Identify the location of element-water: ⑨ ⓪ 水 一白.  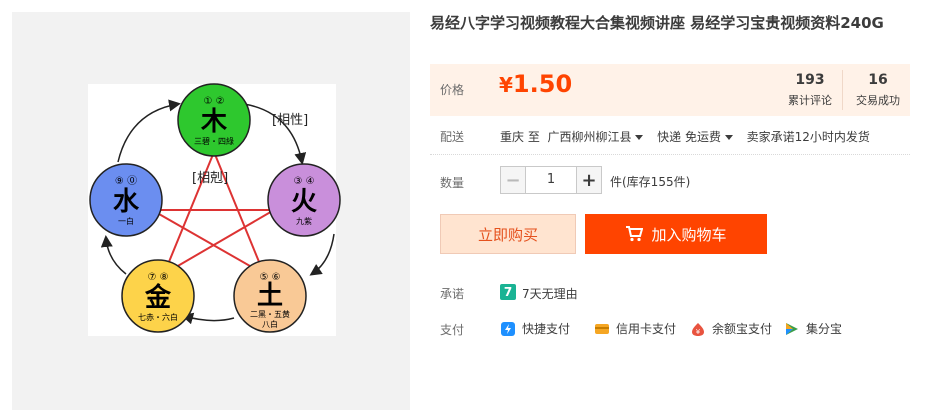
(126, 200).